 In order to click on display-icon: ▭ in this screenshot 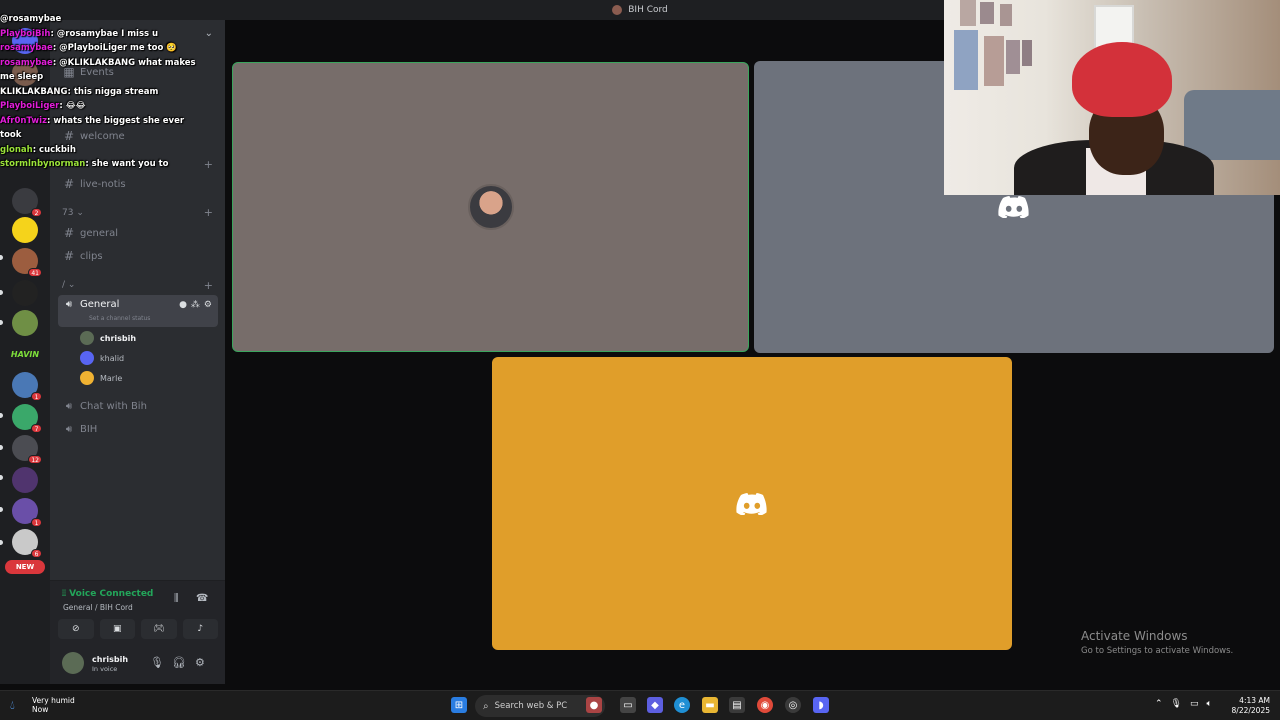, I will do `click(1194, 704)`.